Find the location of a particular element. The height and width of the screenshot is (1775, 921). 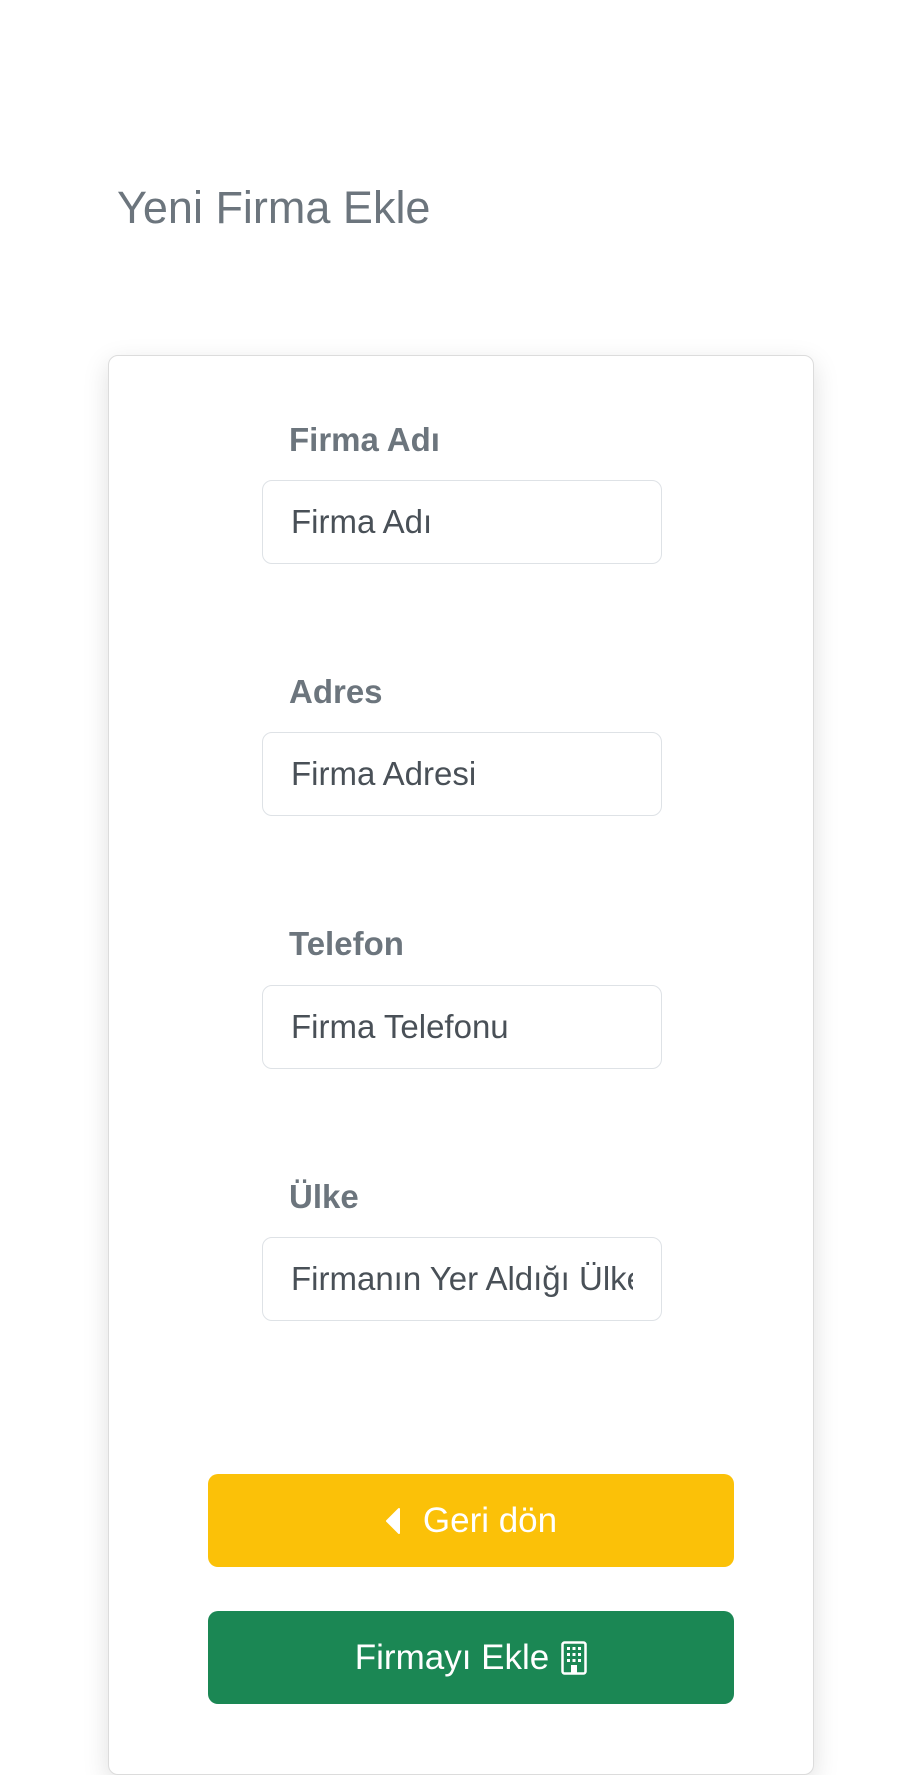

back-button: Geri dön is located at coordinates (471, 1520).